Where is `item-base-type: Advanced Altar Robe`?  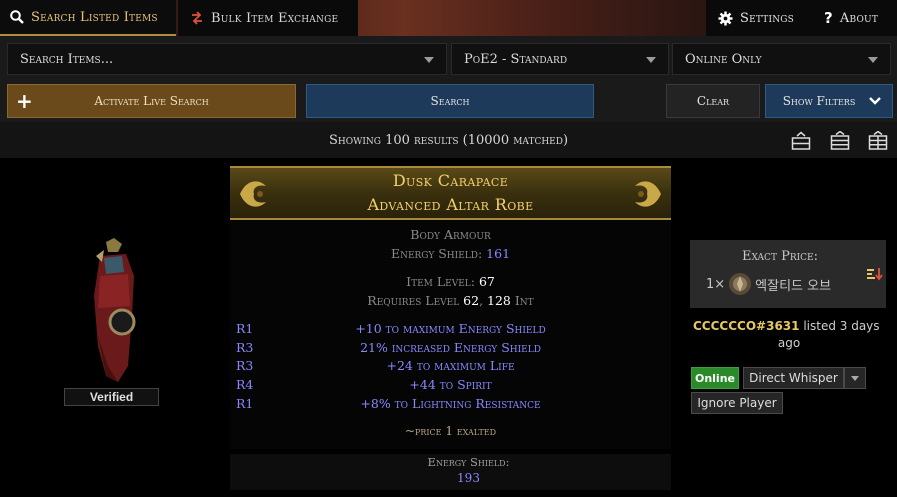
item-base-type: Advanced Altar Robe is located at coordinates (450, 204).